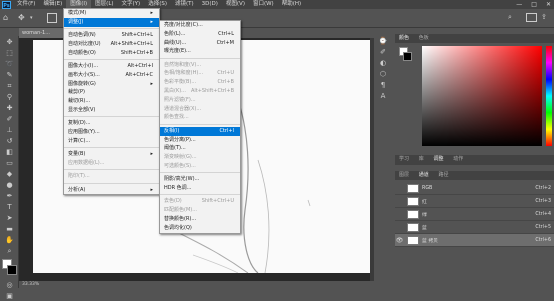 This screenshot has height=301, width=554. What do you see at coordinates (549, 96) in the screenshot?
I see `hue-slider` at bounding box center [549, 96].